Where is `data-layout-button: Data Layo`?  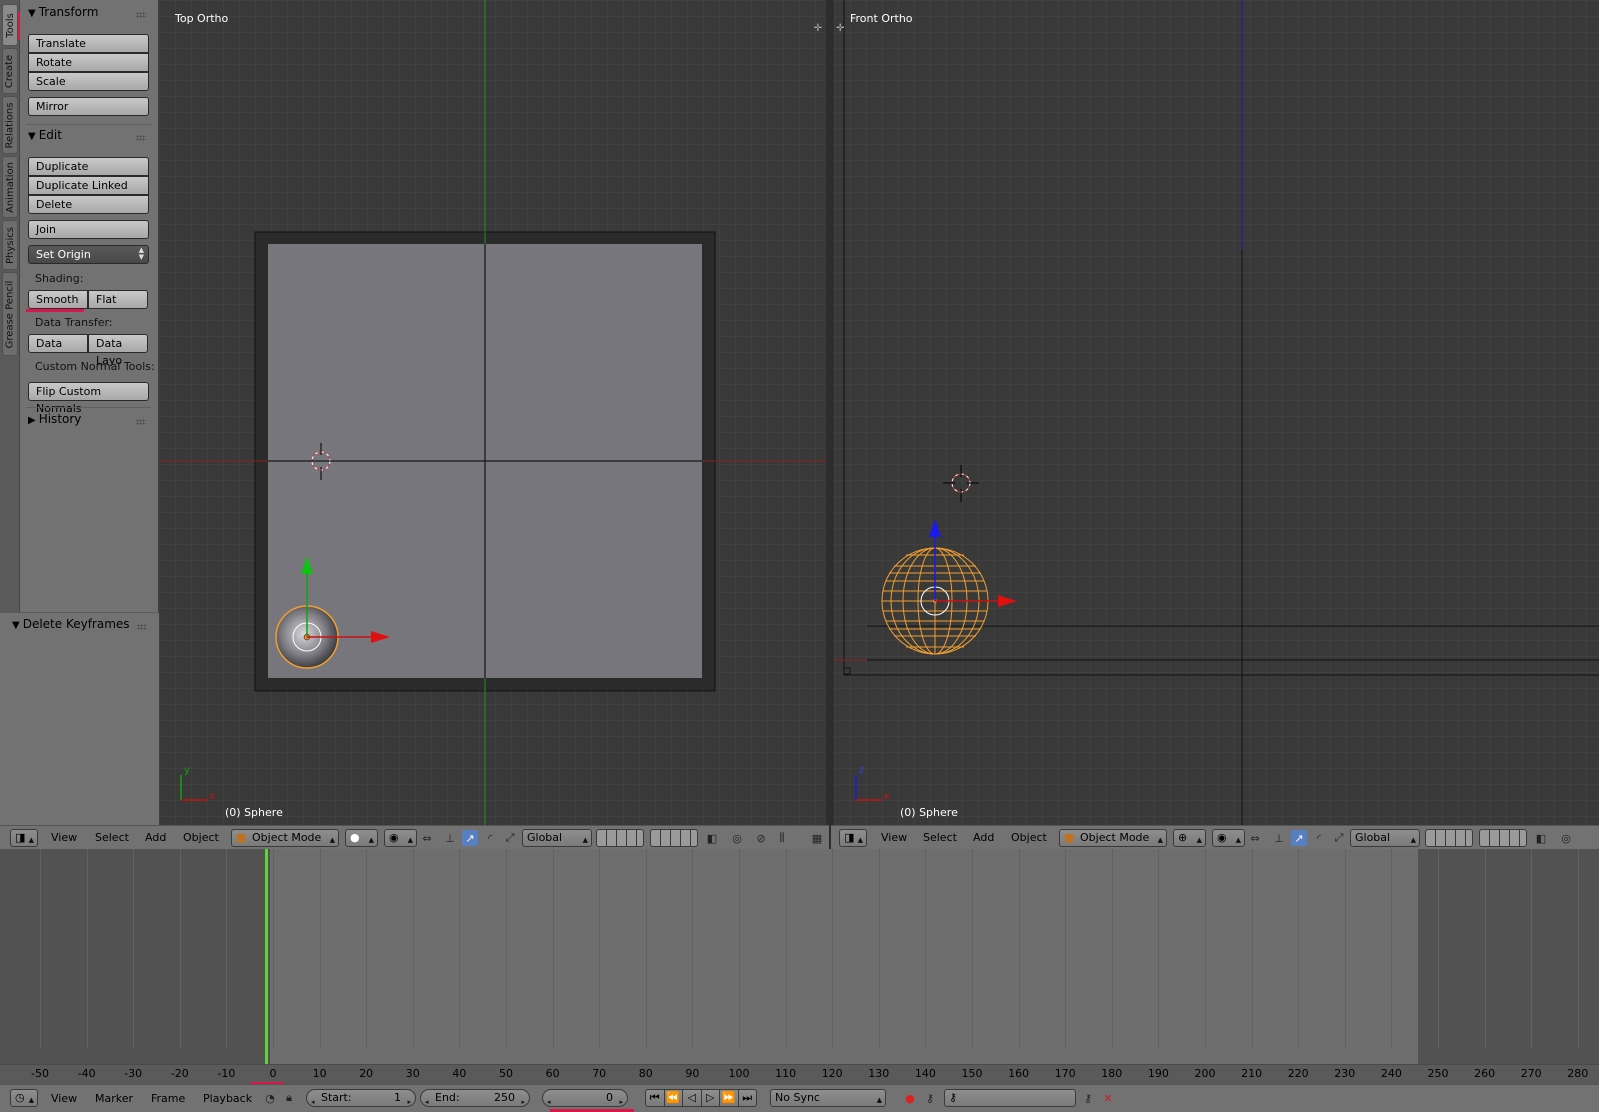 data-layout-button: Data Layo is located at coordinates (118, 350).